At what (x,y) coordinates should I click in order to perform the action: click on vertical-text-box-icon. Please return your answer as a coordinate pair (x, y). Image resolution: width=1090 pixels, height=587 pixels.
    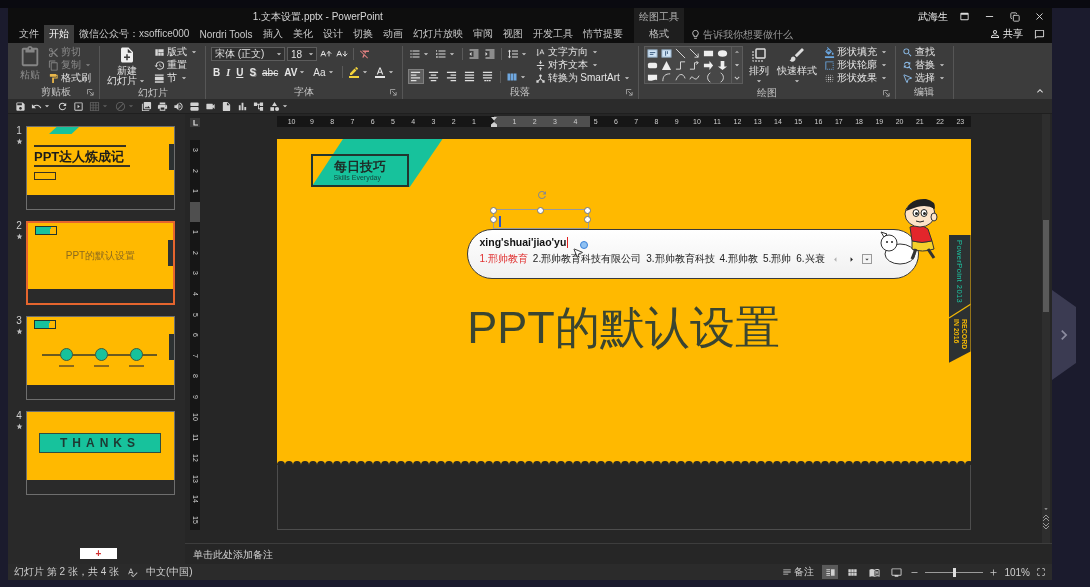
    Looking at the image, I should click on (667, 53).